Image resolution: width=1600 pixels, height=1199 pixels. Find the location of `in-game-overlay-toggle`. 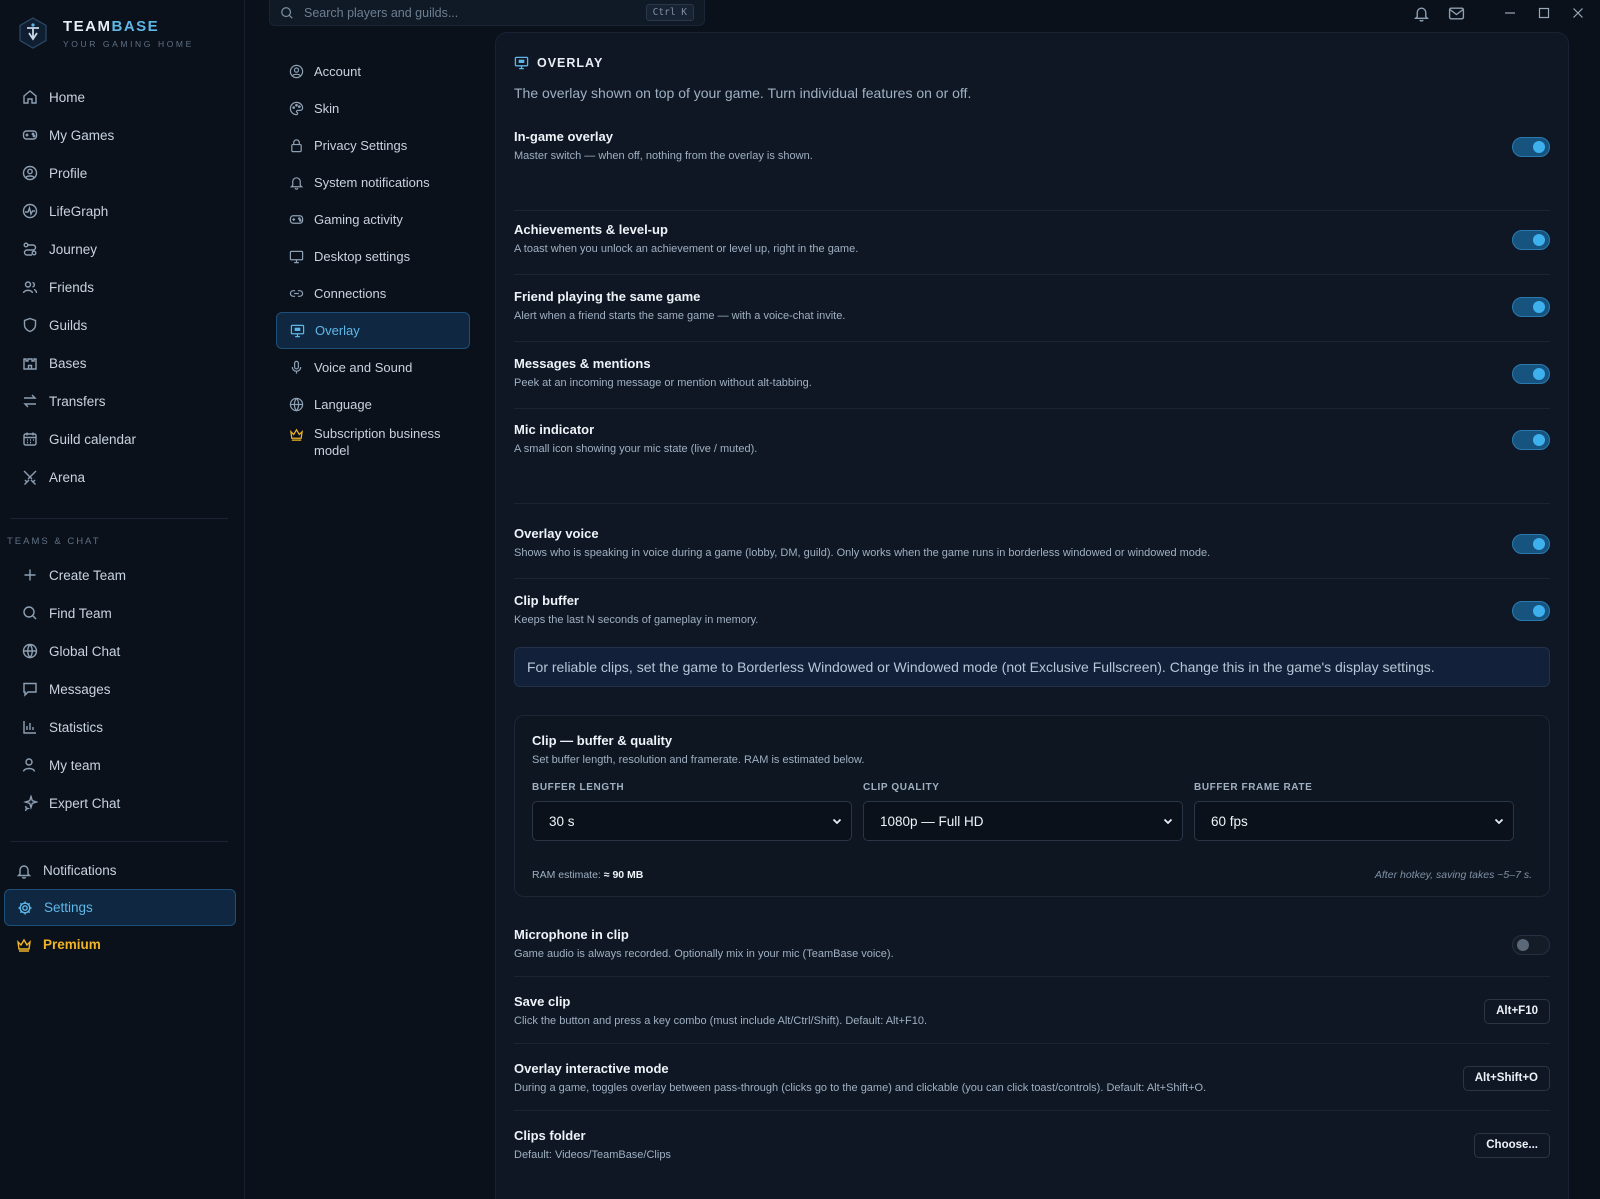

in-game-overlay-toggle is located at coordinates (1531, 147).